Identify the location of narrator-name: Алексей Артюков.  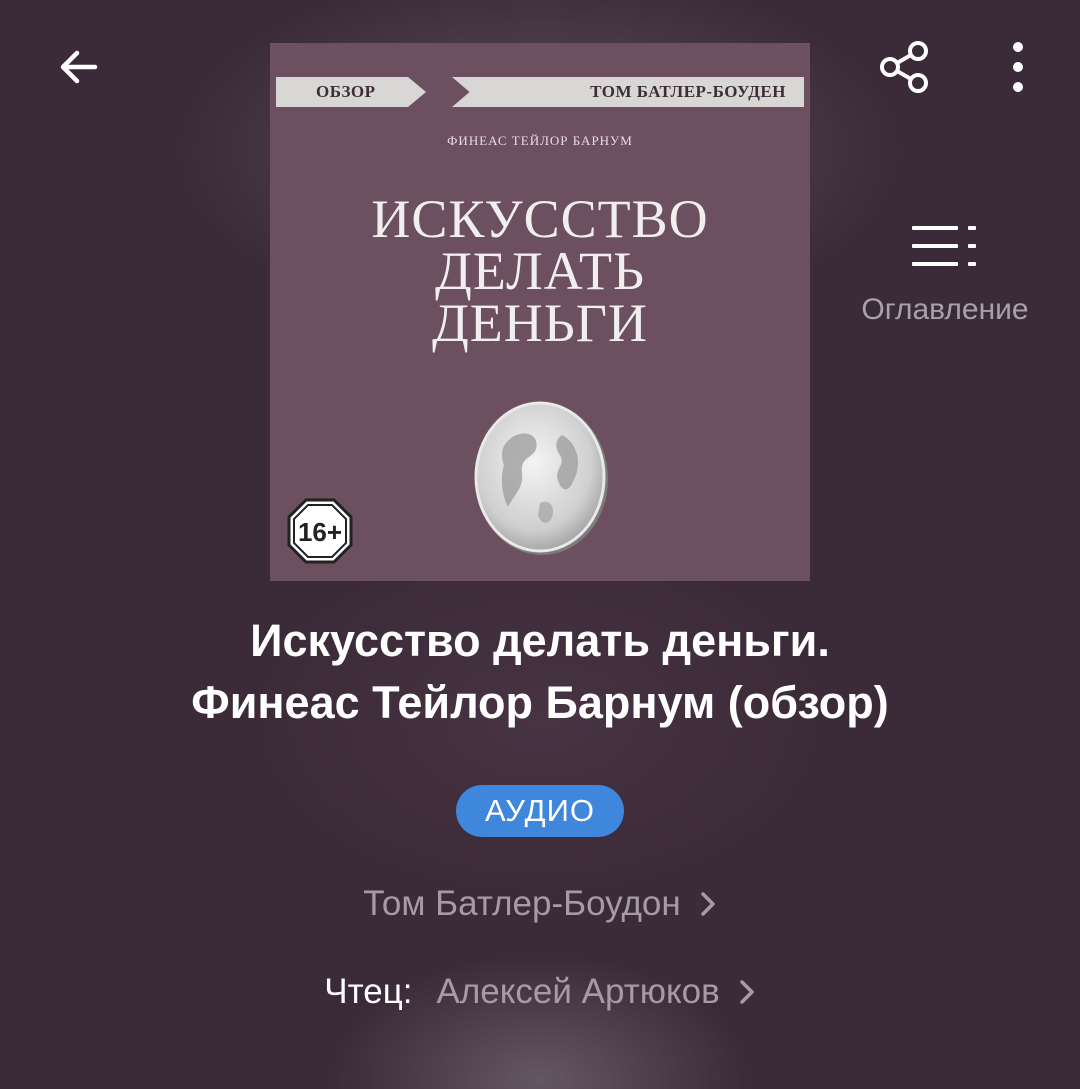
(578, 991).